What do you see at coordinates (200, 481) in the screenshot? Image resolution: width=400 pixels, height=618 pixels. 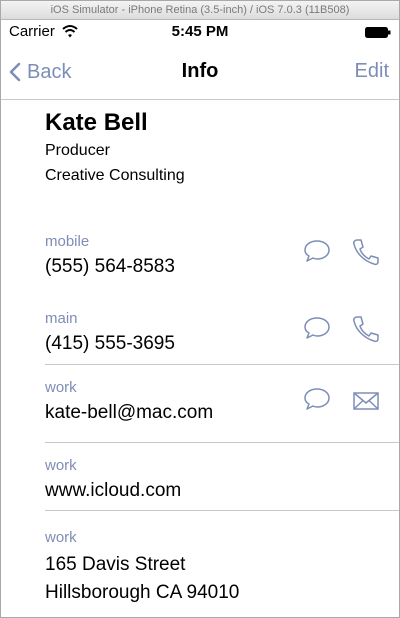 I see `url-row-work: work www.icloud.com` at bounding box center [200, 481].